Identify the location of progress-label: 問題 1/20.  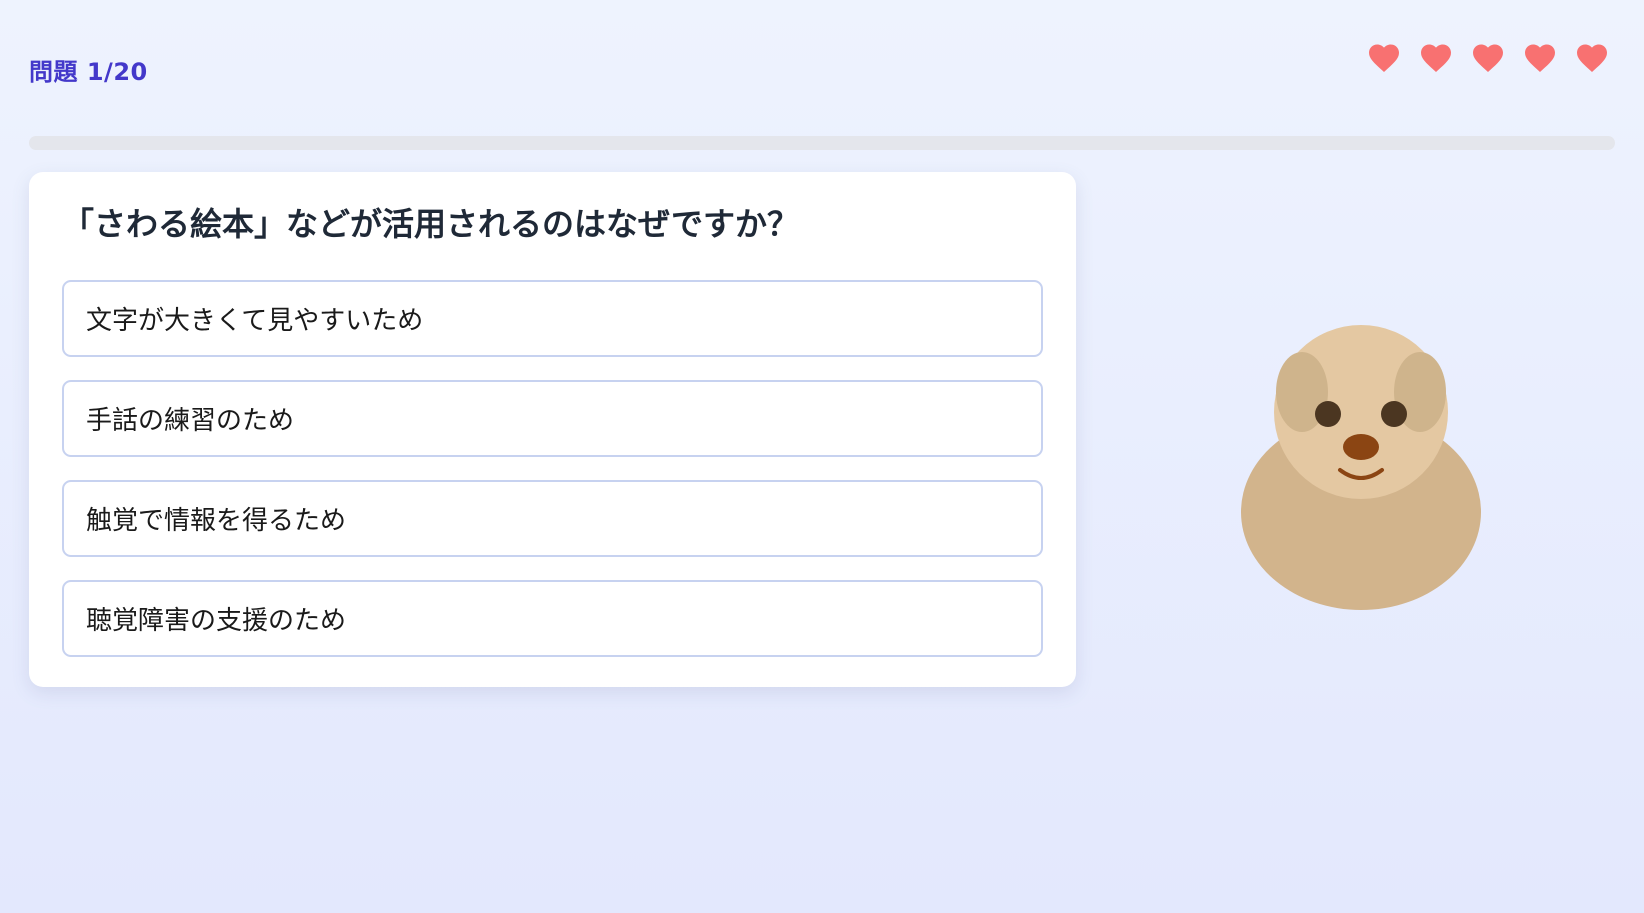
(88, 72).